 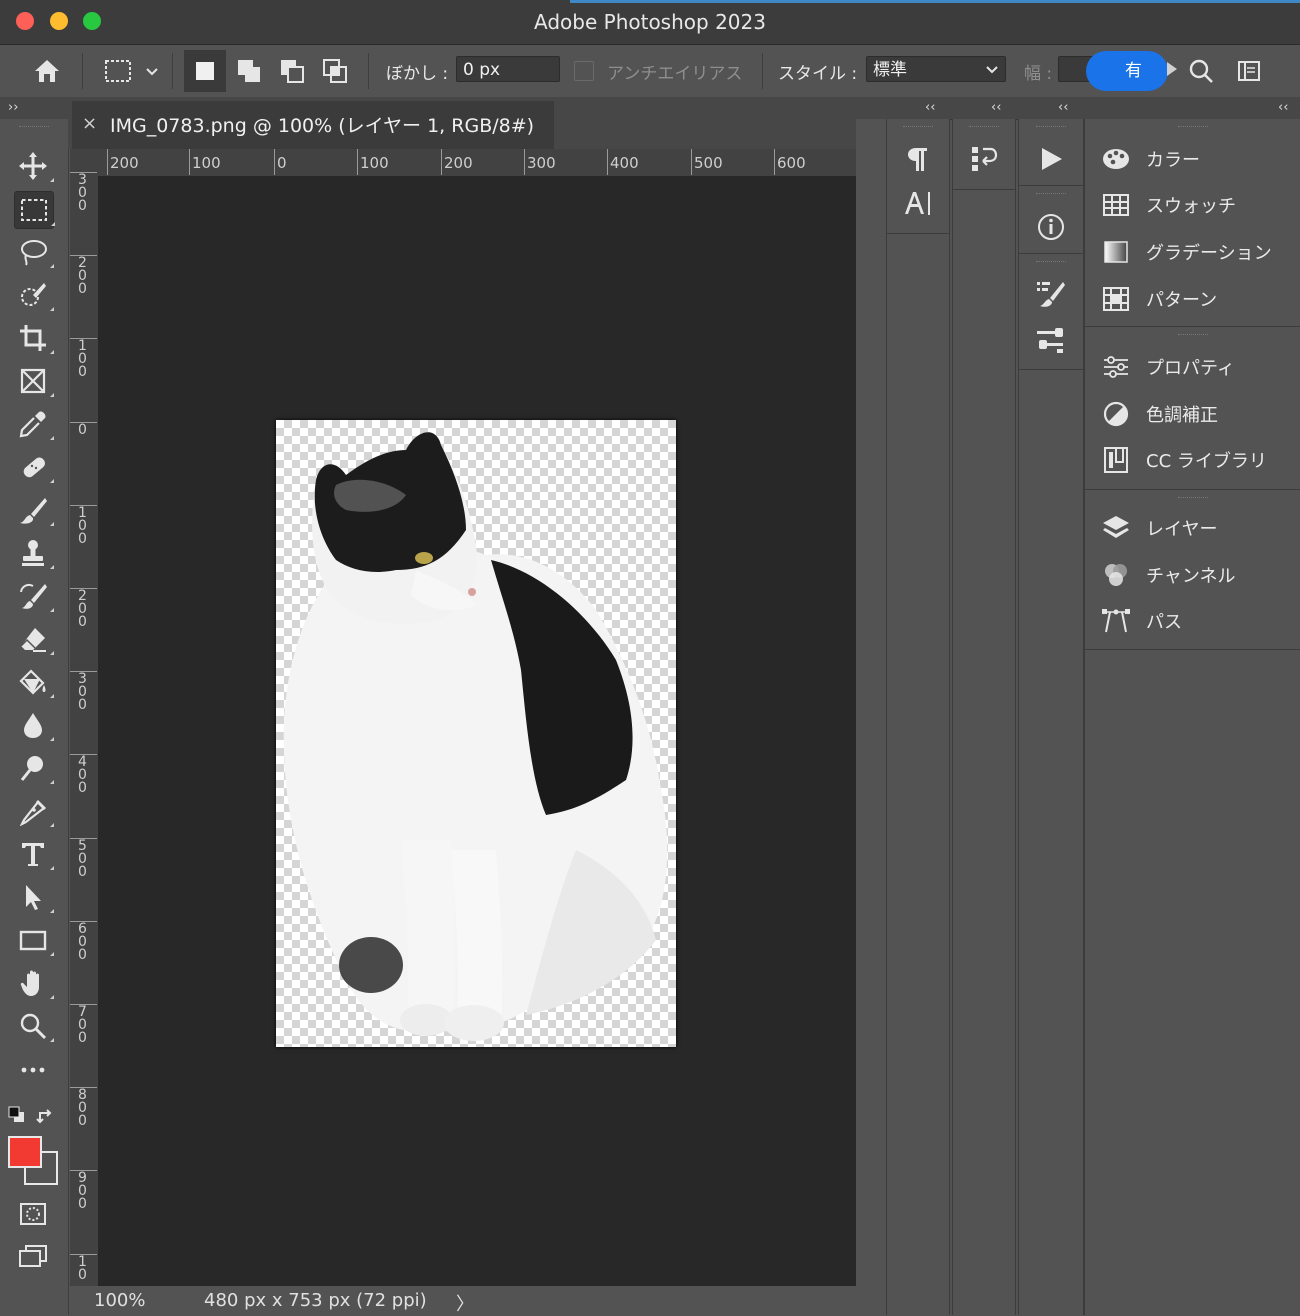 What do you see at coordinates (1209, 253) in the screenshot?
I see `panel-item-label: グラデーション` at bounding box center [1209, 253].